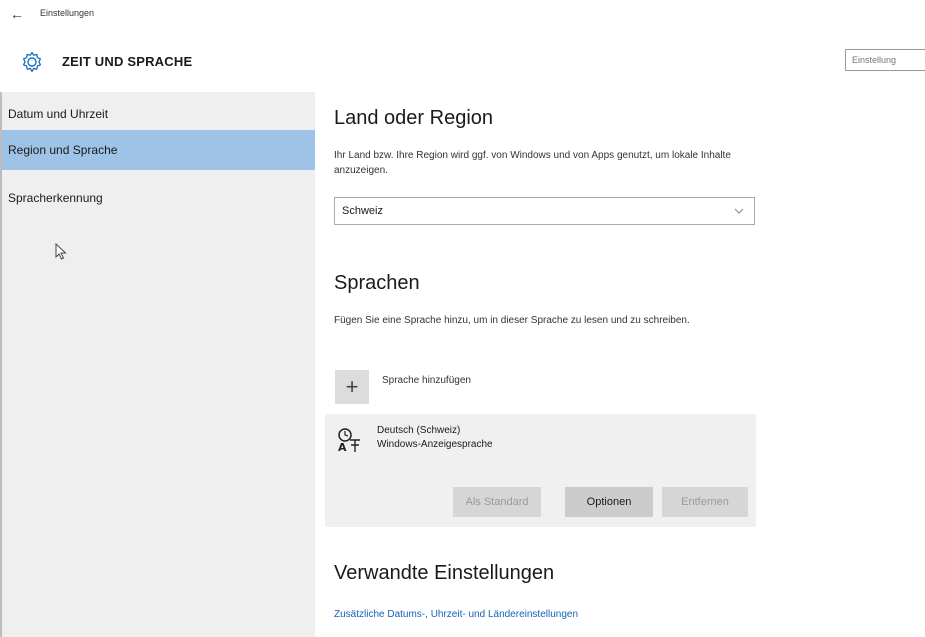  What do you see at coordinates (435, 444) in the screenshot?
I see `language-subtitle: Windows-Anzeigesprache` at bounding box center [435, 444].